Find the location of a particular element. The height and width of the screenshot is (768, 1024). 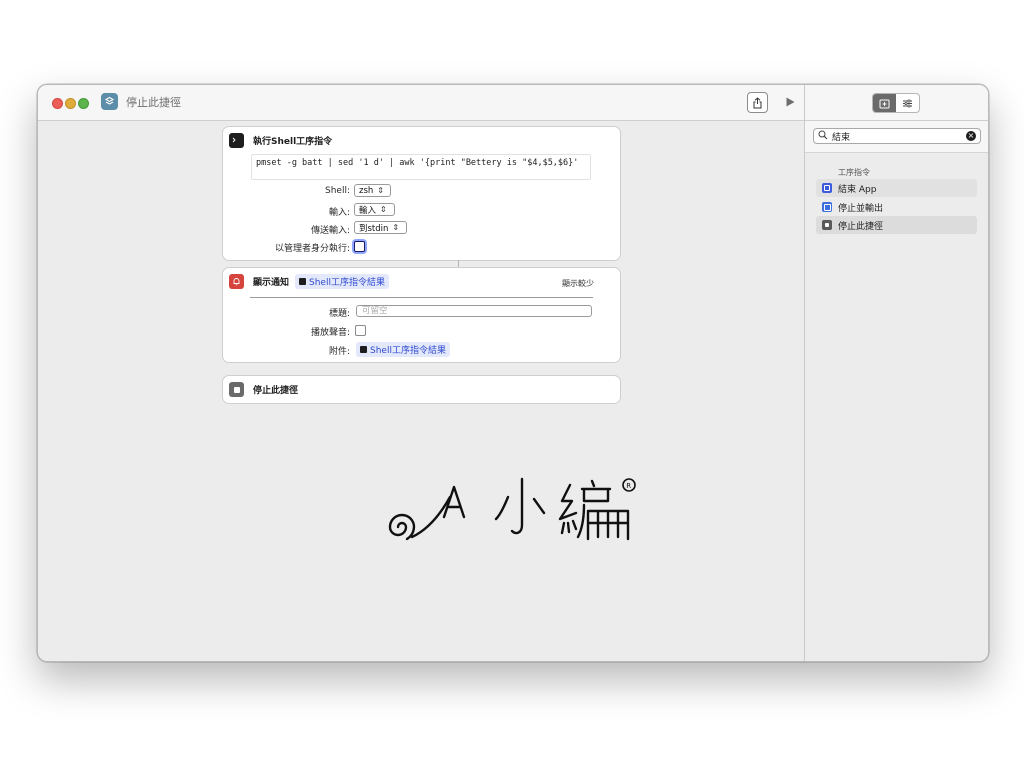

search-area: × is located at coordinates (896, 137).